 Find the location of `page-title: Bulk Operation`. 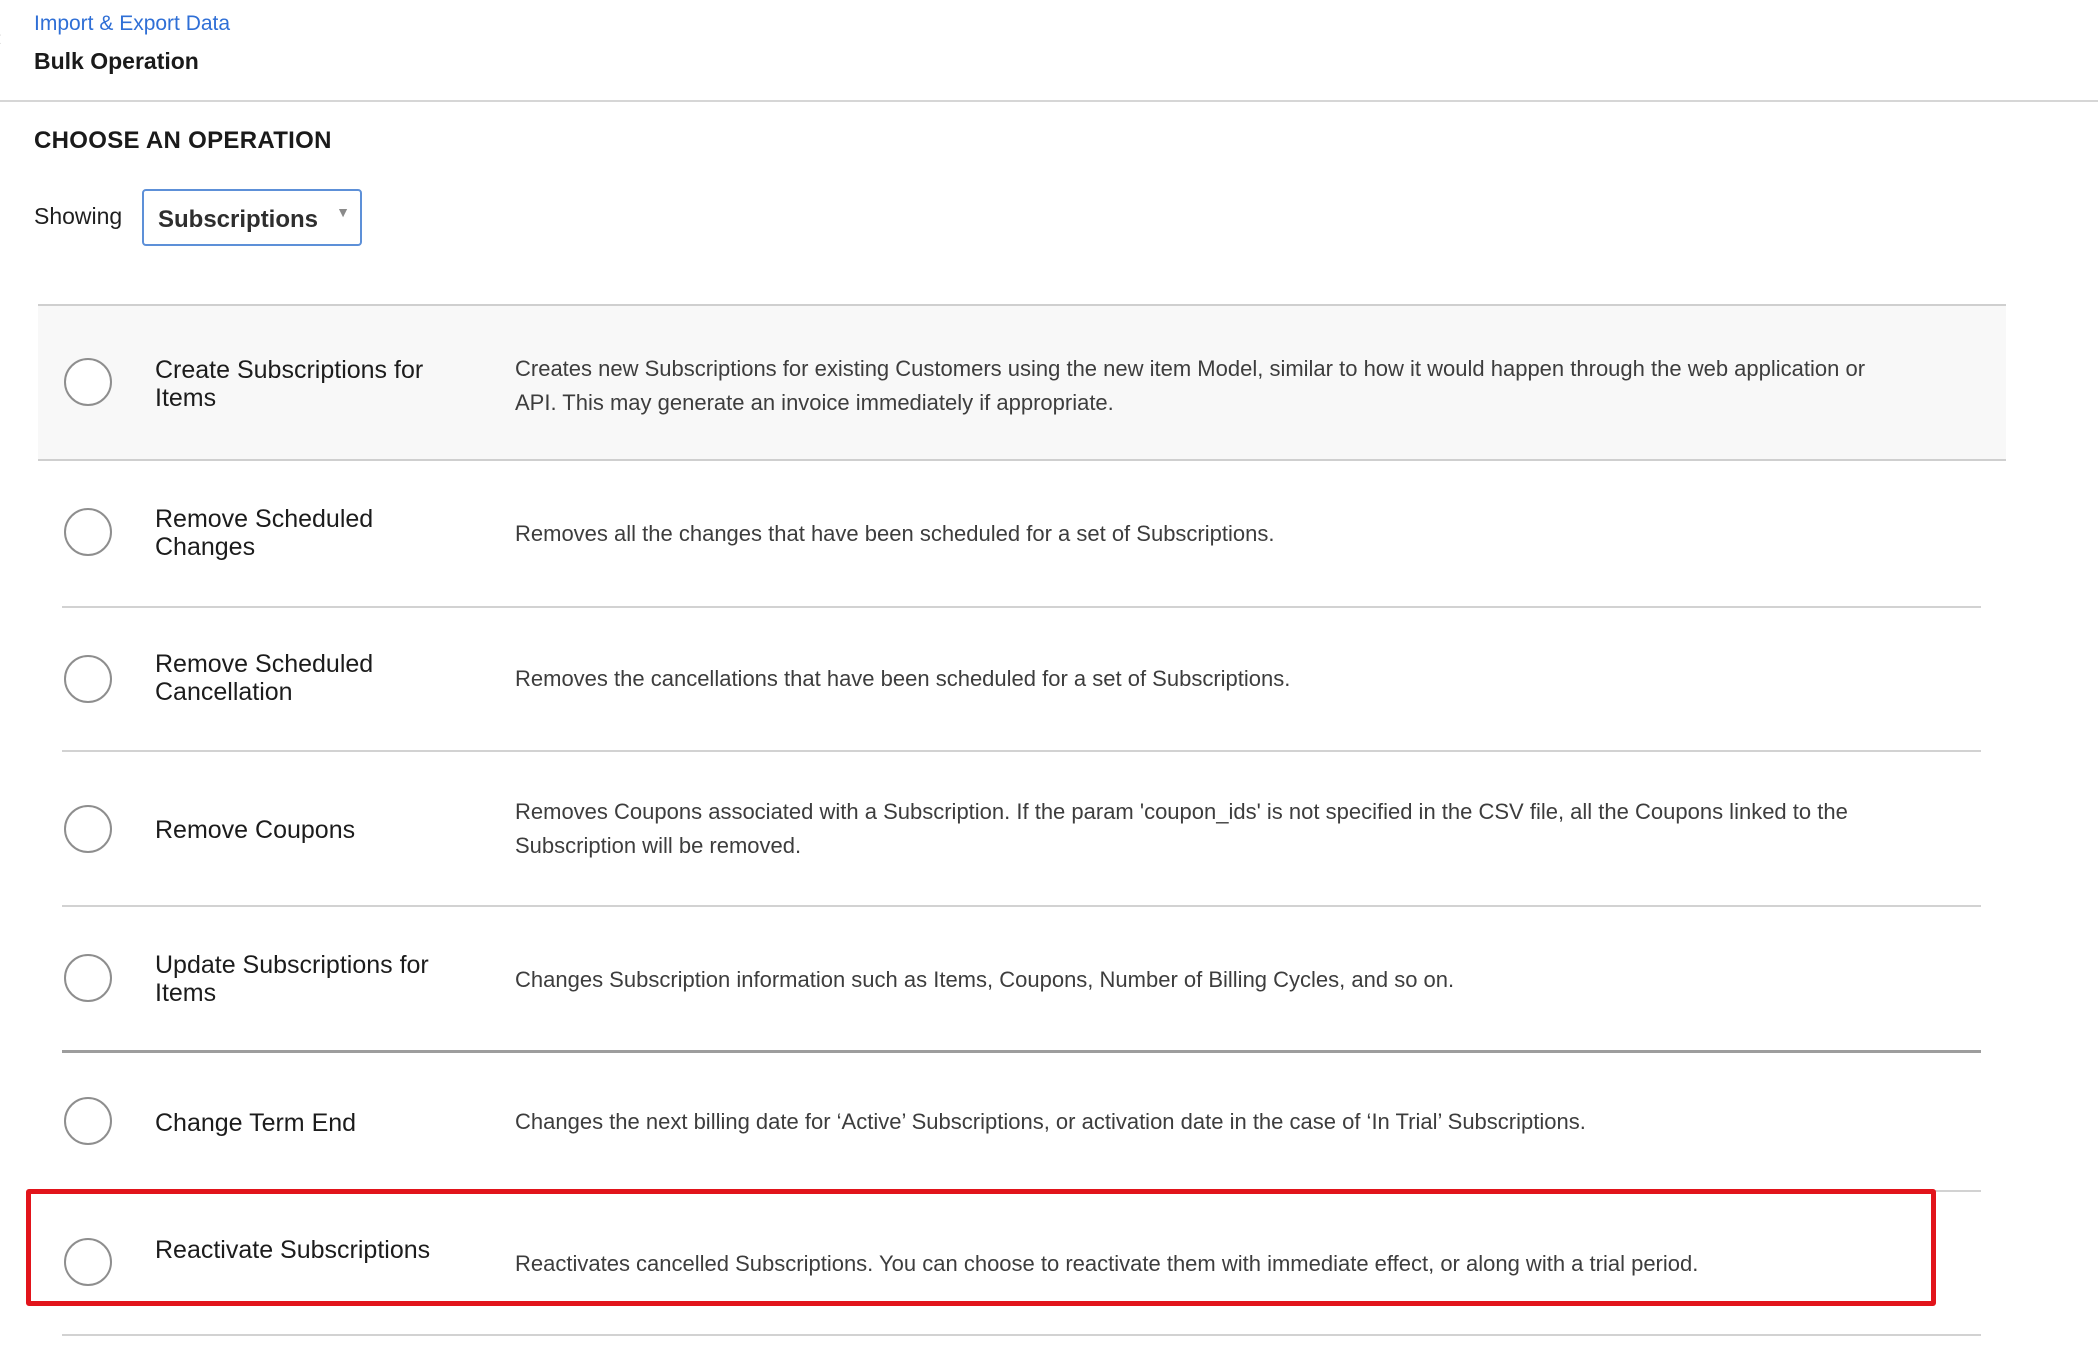

page-title: Bulk Operation is located at coordinates (116, 61).